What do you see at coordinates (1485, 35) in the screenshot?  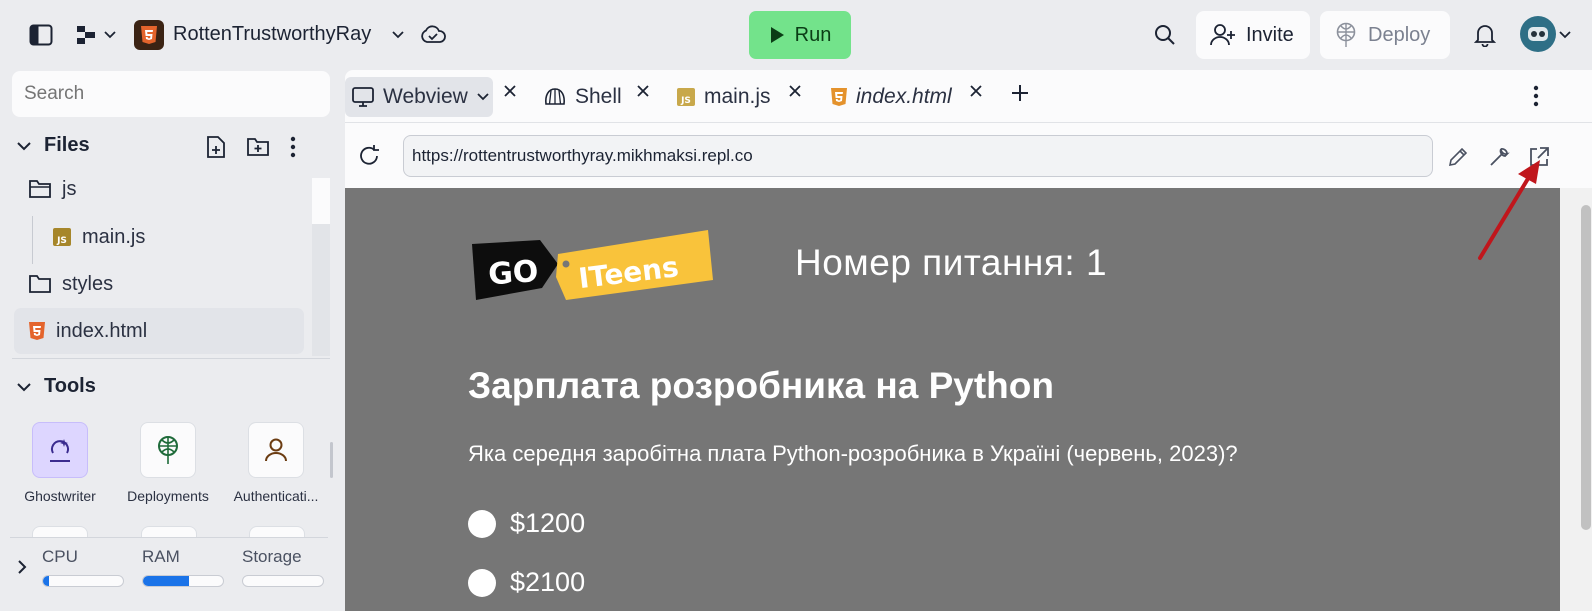 I see `bell-icon` at bounding box center [1485, 35].